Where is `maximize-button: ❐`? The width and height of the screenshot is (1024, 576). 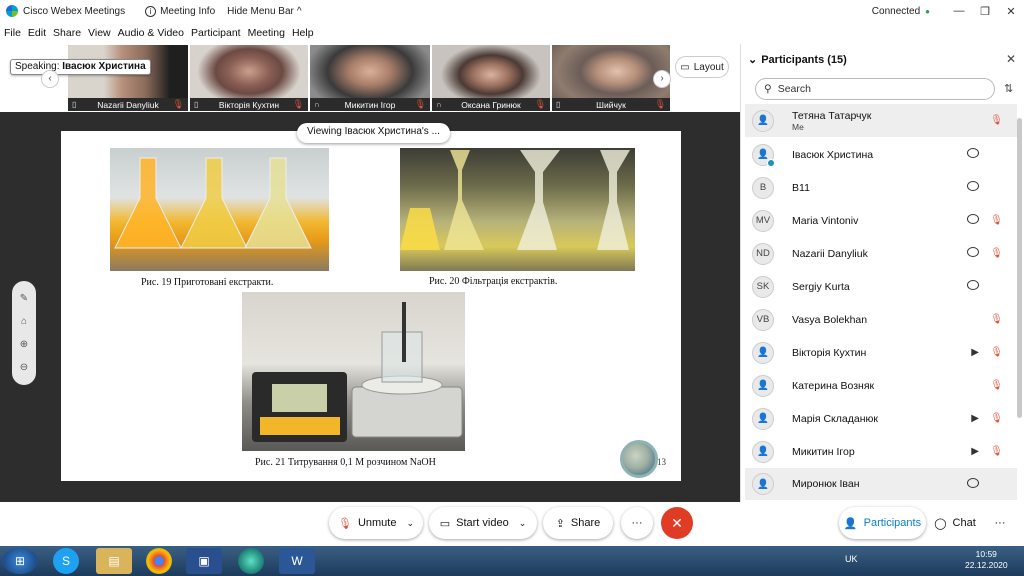 maximize-button: ❐ is located at coordinates (985, 11).